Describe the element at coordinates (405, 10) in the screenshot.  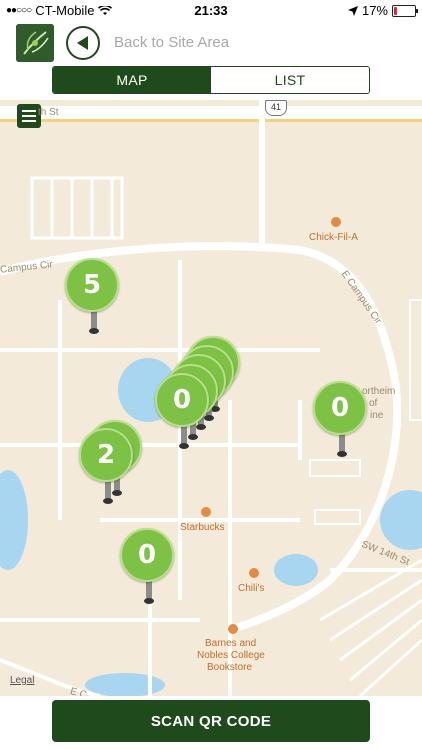
I see `battery-icon` at that location.